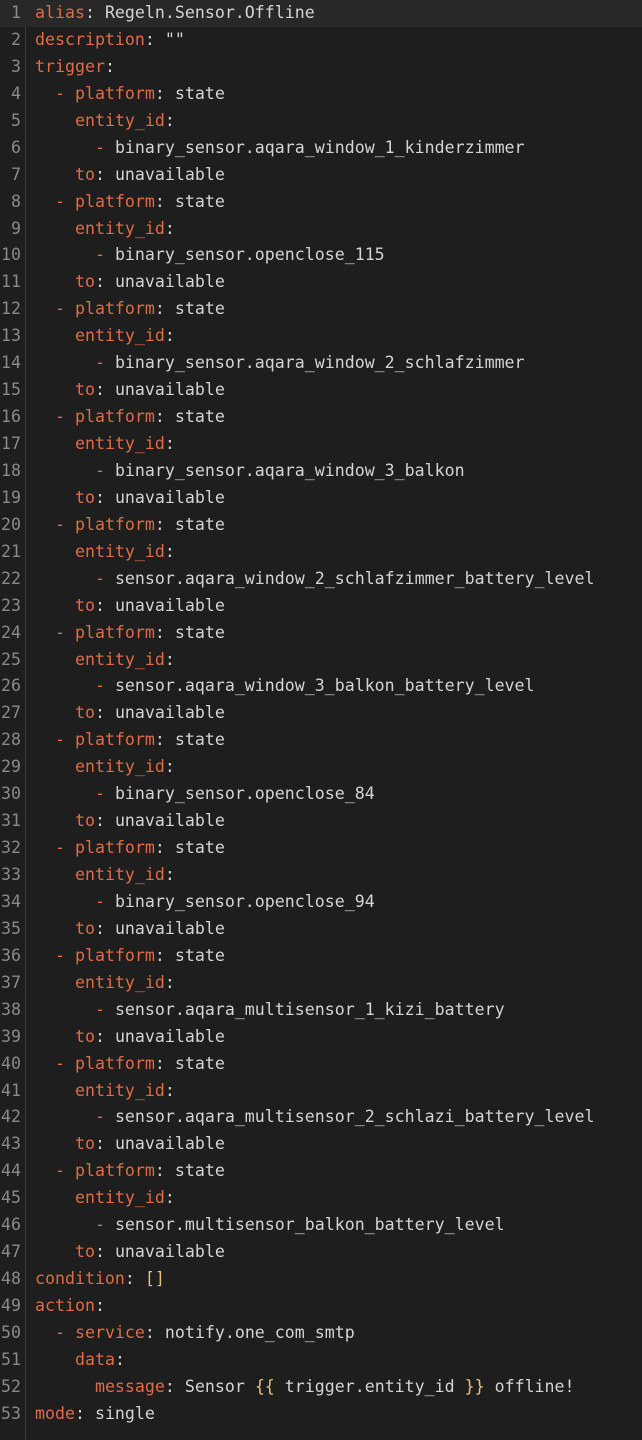  I want to click on code-line: 48 condition: [], so click(321, 1279).